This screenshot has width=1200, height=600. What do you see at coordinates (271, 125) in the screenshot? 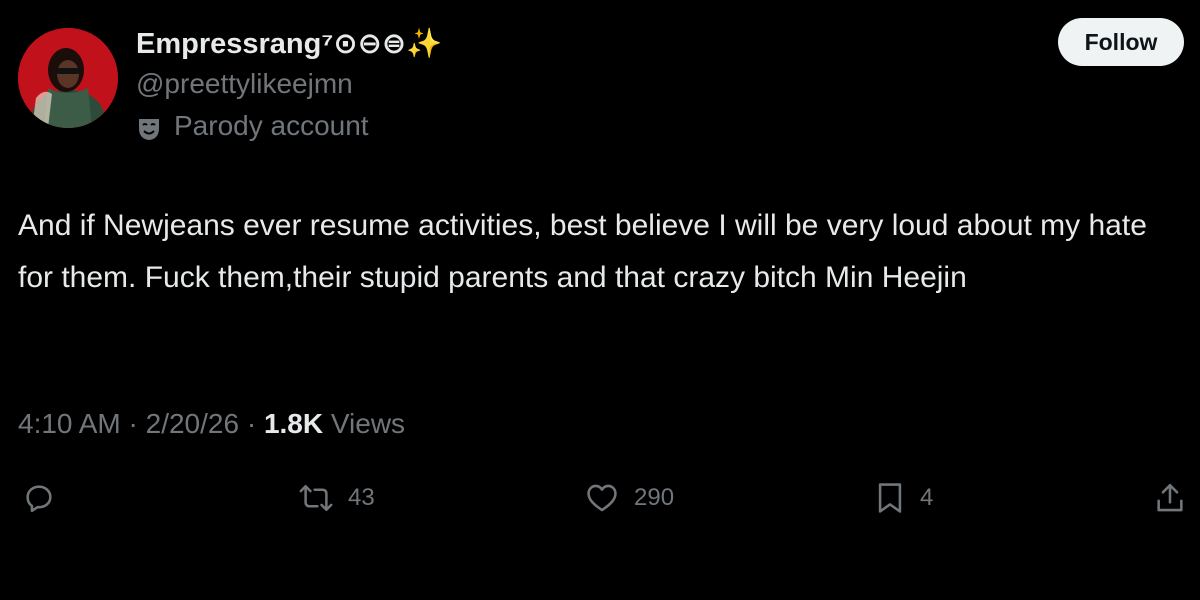
I see `parody-label: Parody account` at bounding box center [271, 125].